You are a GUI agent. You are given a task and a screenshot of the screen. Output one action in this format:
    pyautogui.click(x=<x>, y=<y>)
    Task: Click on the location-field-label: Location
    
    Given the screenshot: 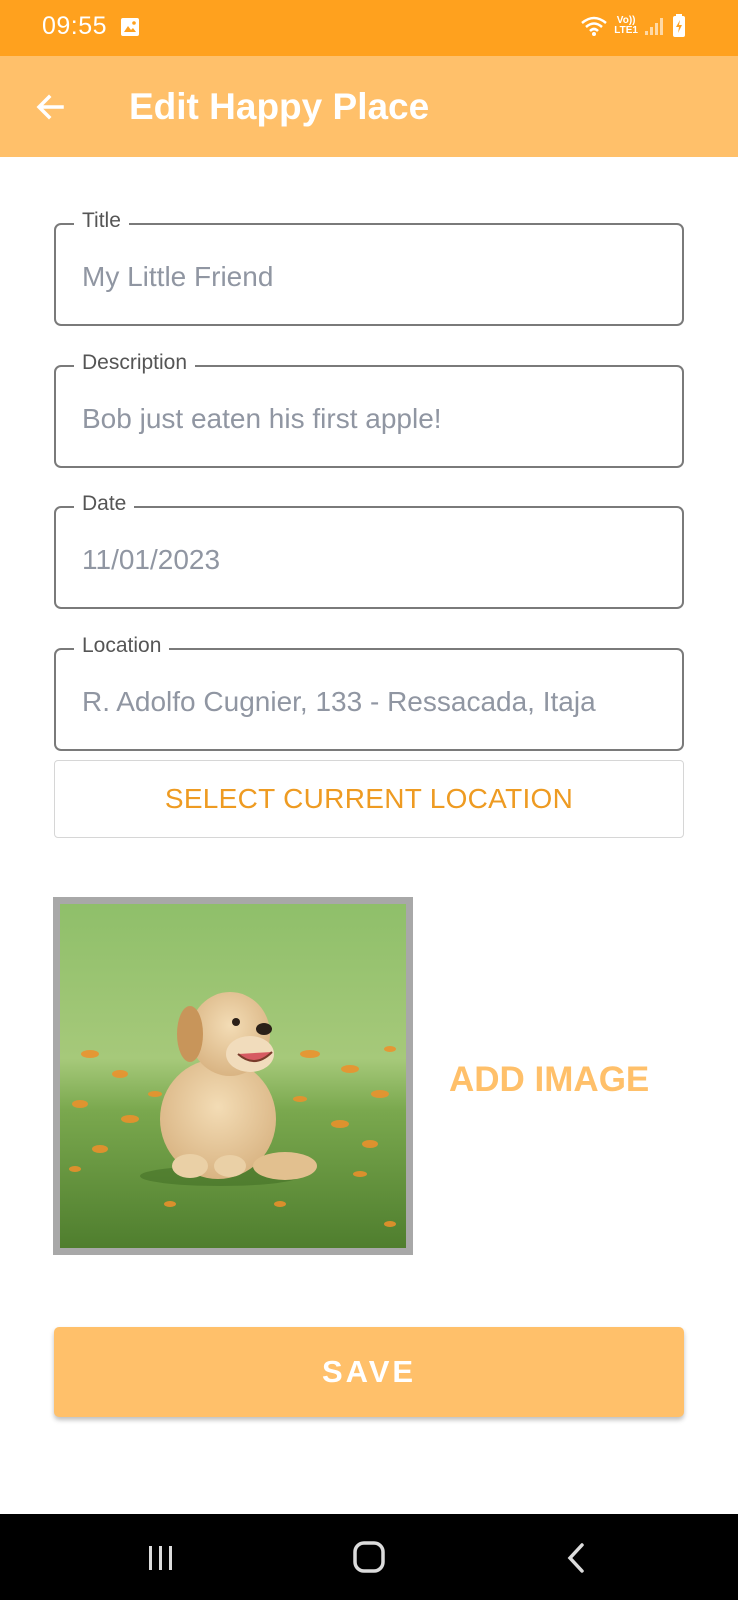 What is the action you would take?
    pyautogui.click(x=122, y=646)
    